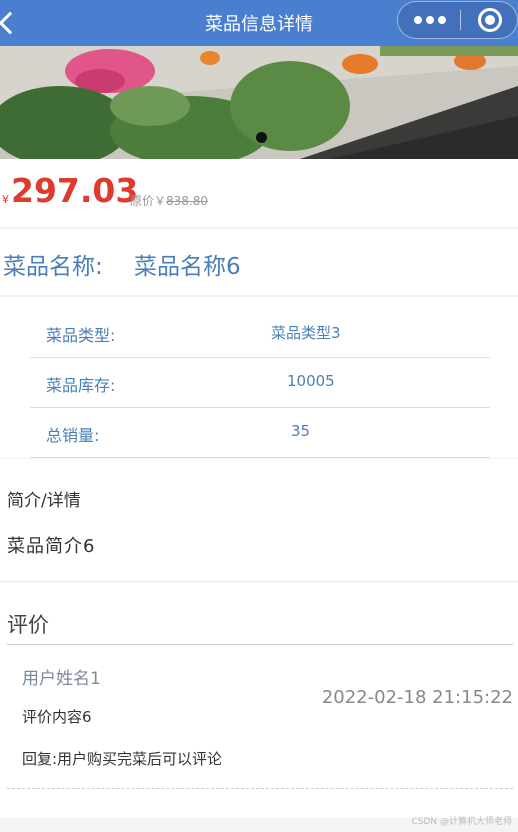 The image size is (518, 832). What do you see at coordinates (306, 333) in the screenshot?
I see `info-value: 菜品类型3` at bounding box center [306, 333].